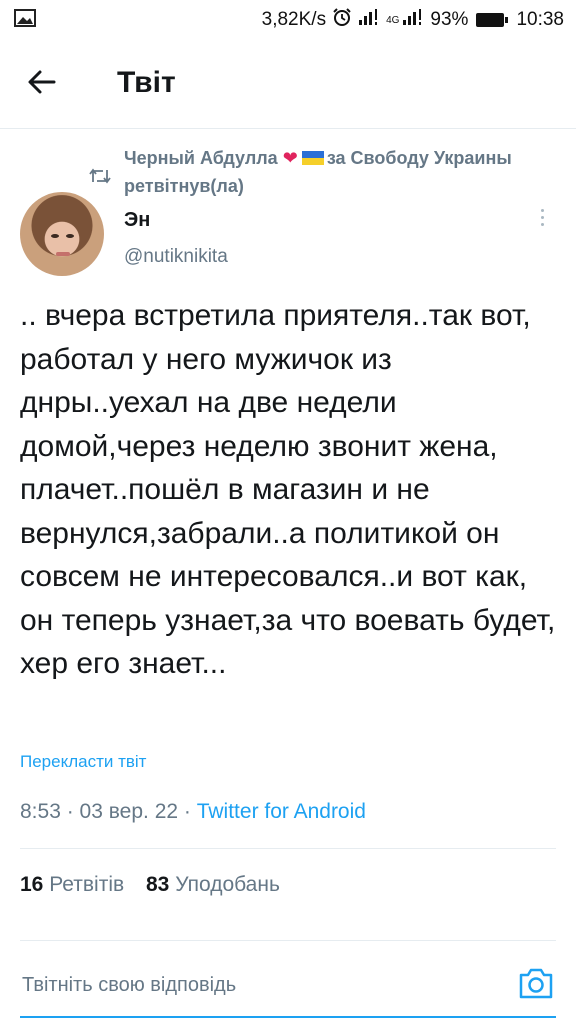 This screenshot has width=576, height=1024. What do you see at coordinates (201, 158) in the screenshot?
I see `retweeter-display-name: Черный Абдулла` at bounding box center [201, 158].